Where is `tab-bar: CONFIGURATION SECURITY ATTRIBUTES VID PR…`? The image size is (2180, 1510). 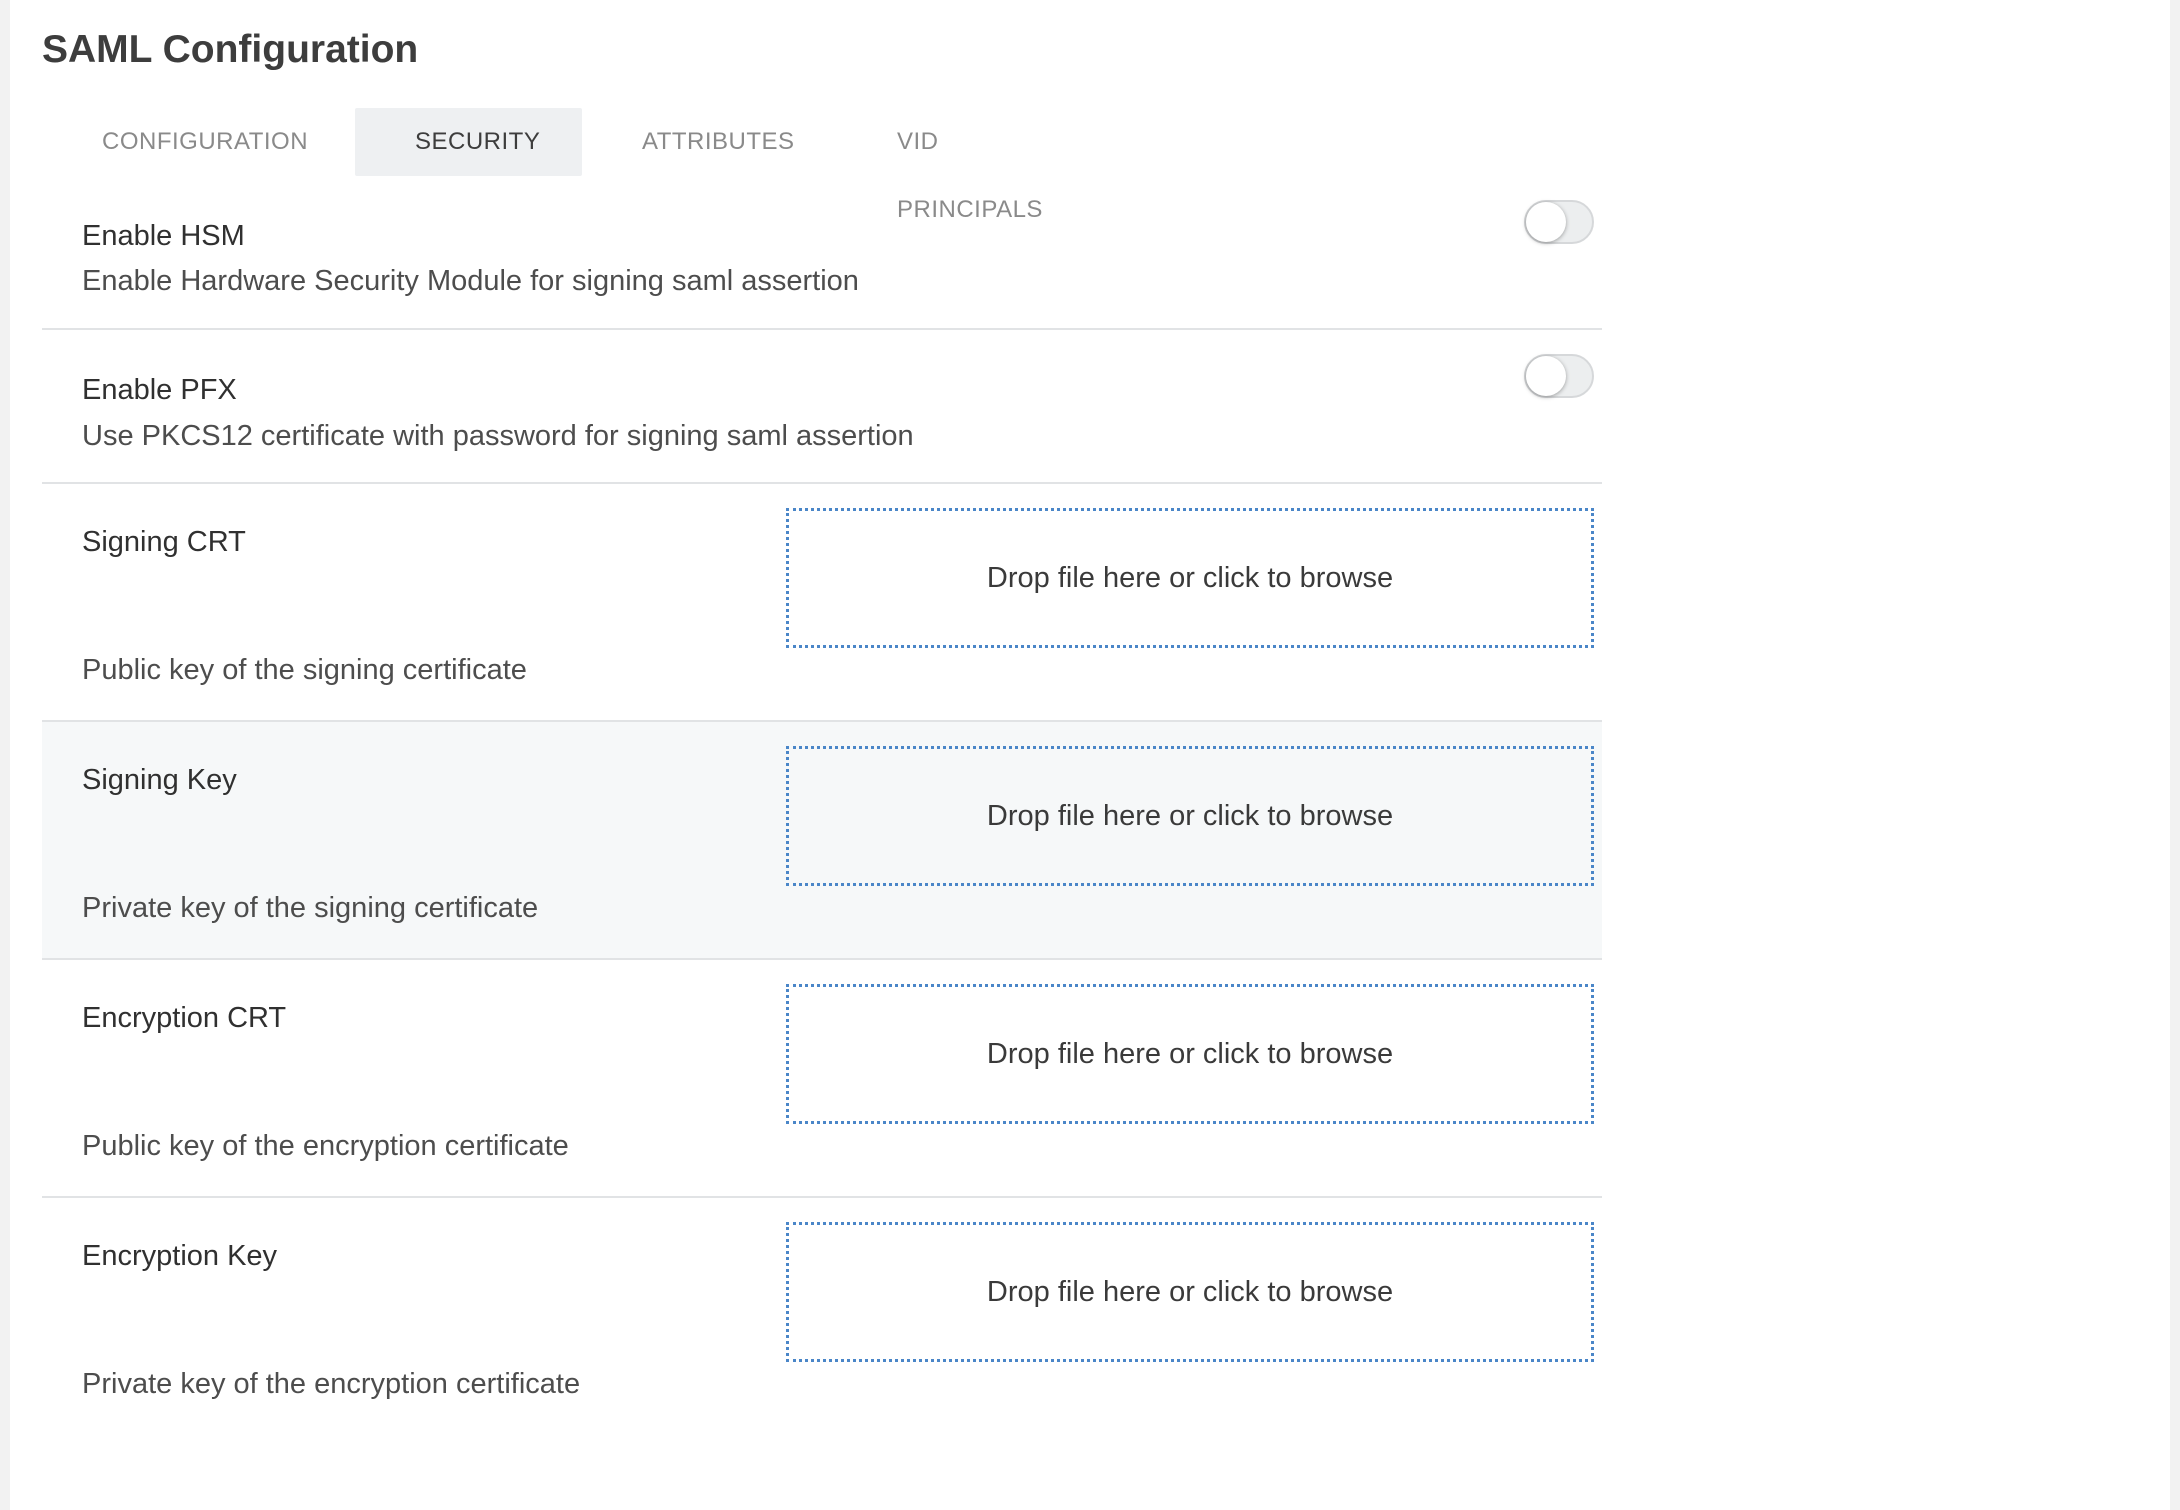
tab-bar: CONFIGURATION SECURITY ATTRIBUTES VID PR… is located at coordinates (590, 165).